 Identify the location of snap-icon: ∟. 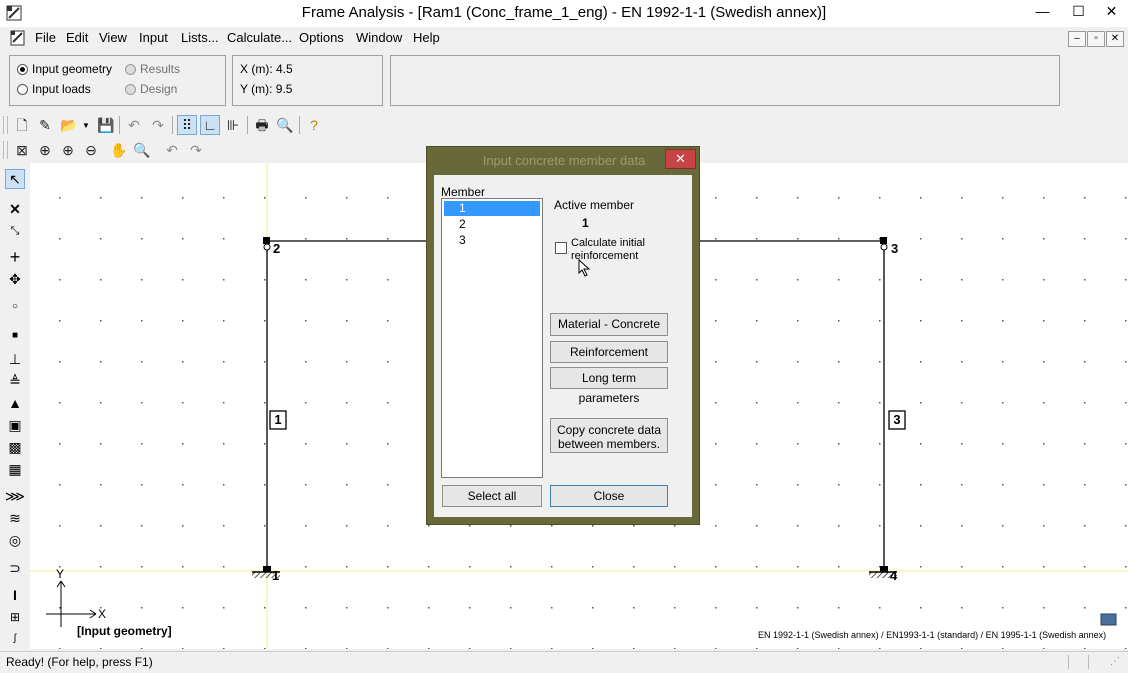
(210, 125).